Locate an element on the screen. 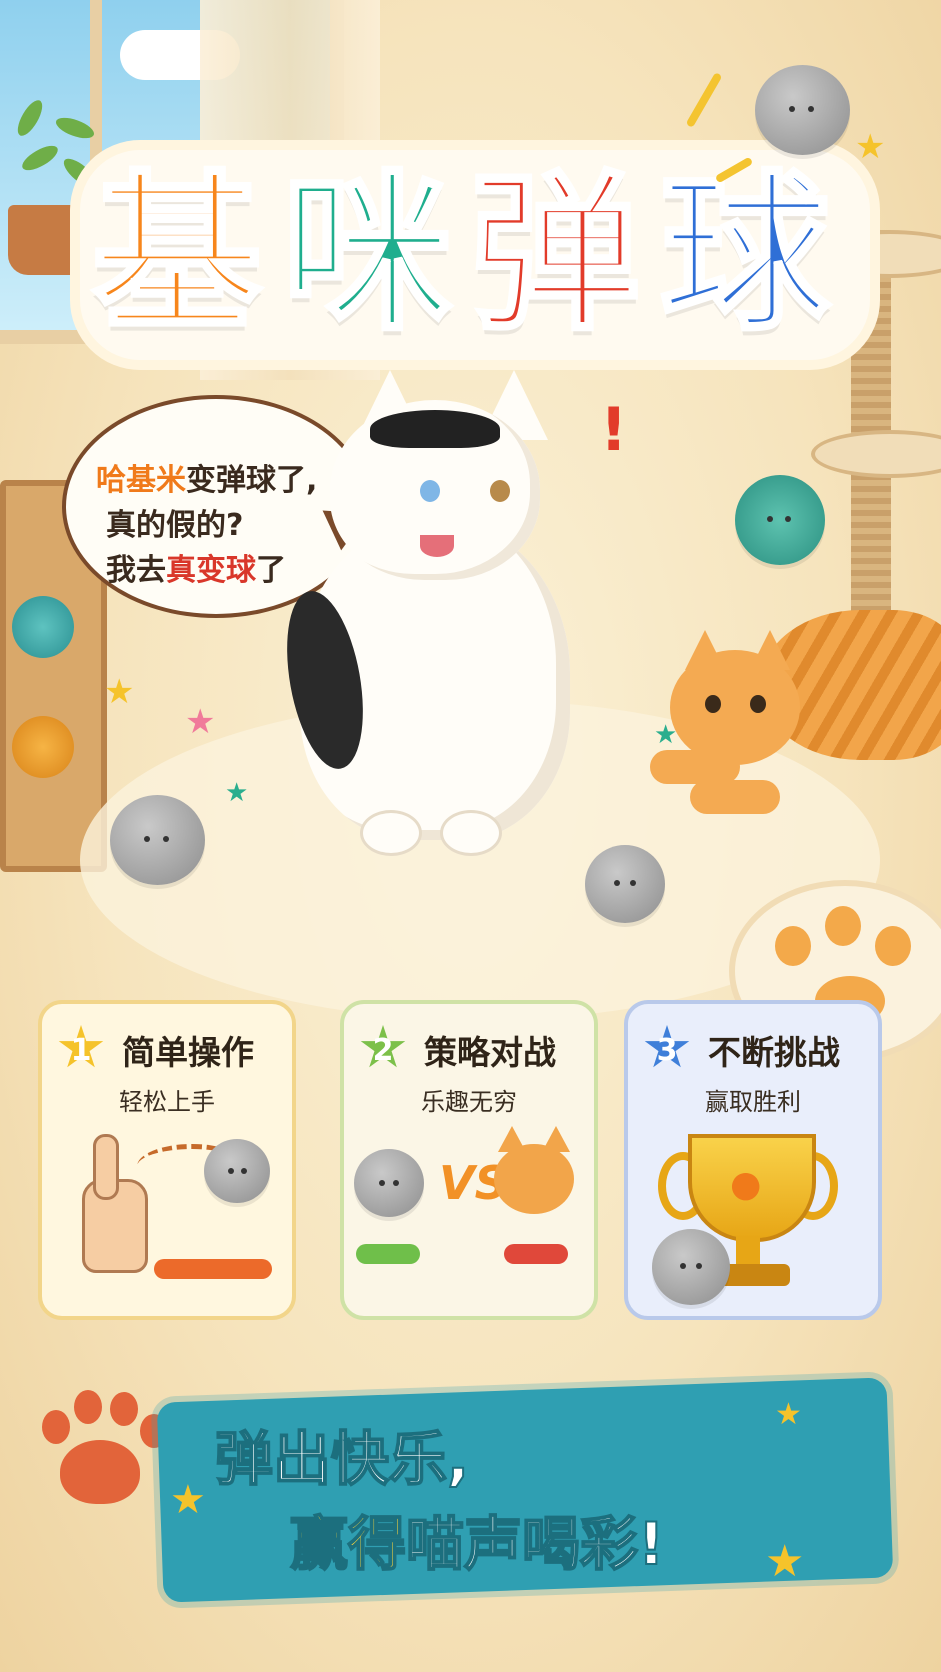 The image size is (941, 1672). exclaim-mark: ! is located at coordinates (614, 430).